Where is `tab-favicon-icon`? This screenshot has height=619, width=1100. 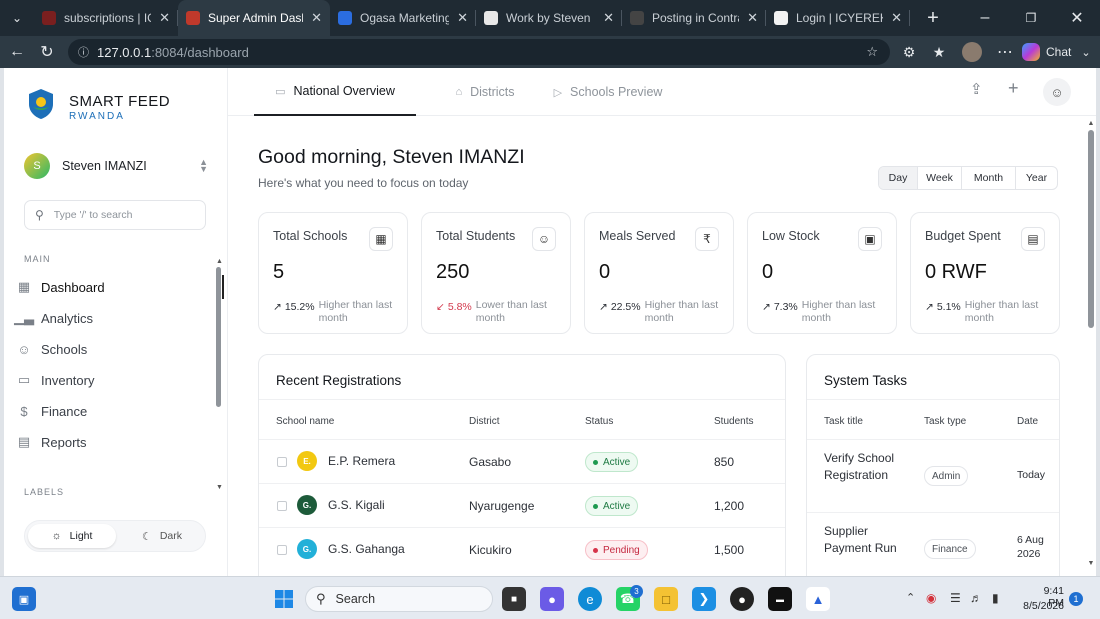
tab-favicon-icon is located at coordinates (345, 18).